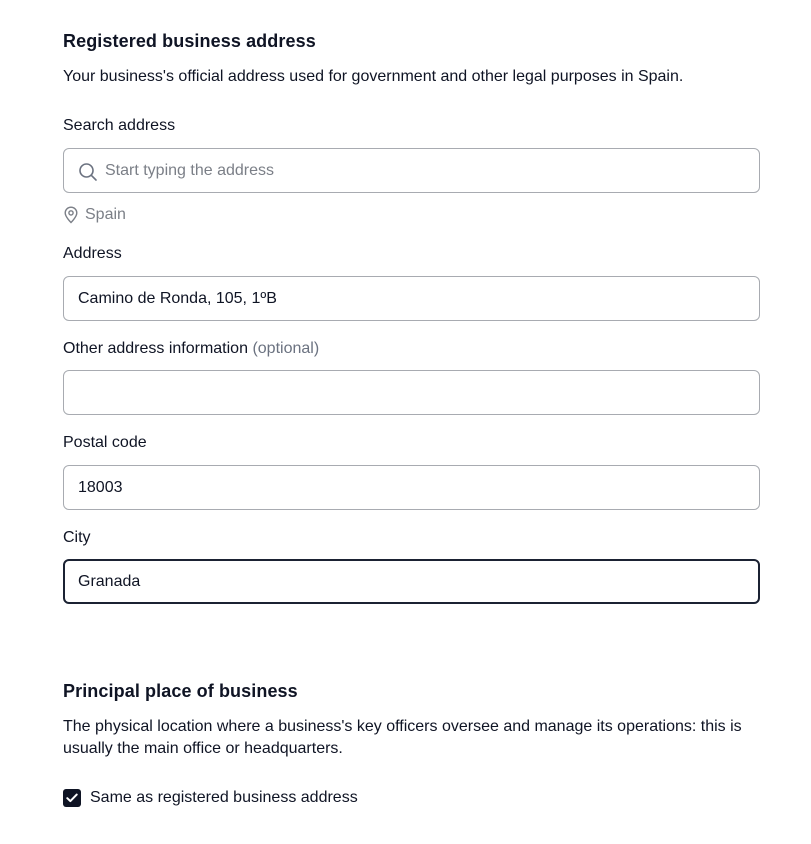 The height and width of the screenshot is (844, 811). I want to click on other-address-label: Other address information (optional), so click(191, 349).